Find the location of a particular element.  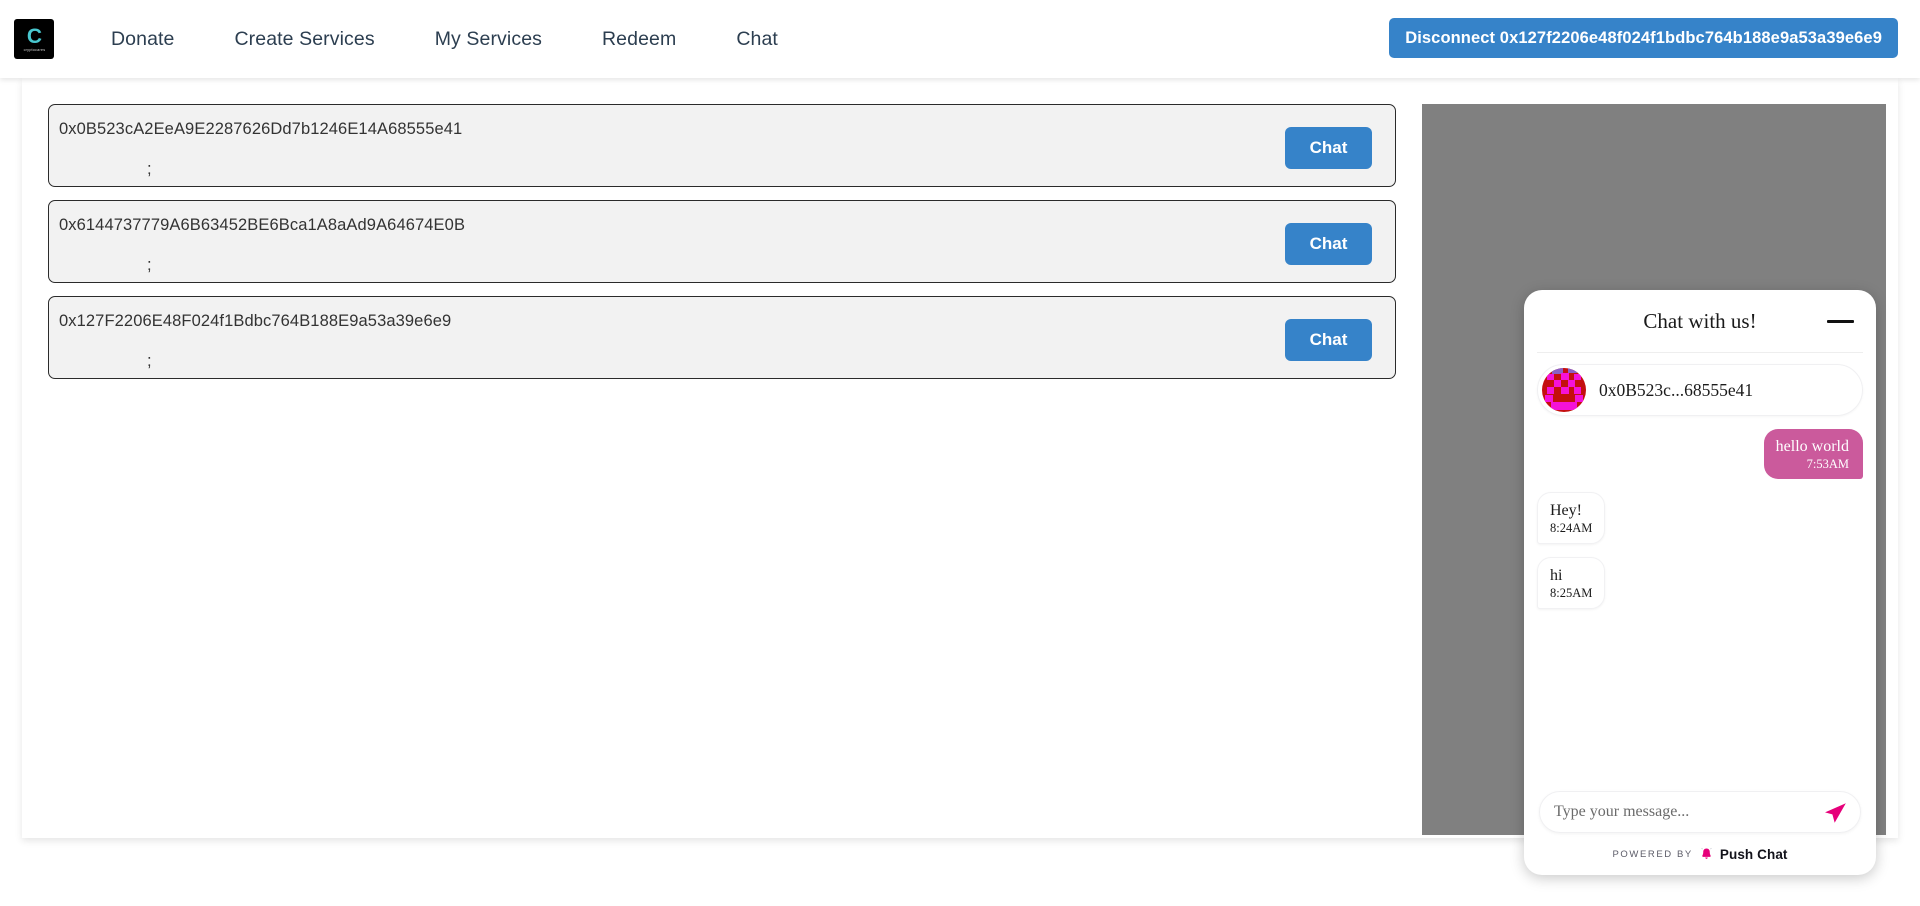

nav-link-my-services: My Services is located at coordinates (488, 39).